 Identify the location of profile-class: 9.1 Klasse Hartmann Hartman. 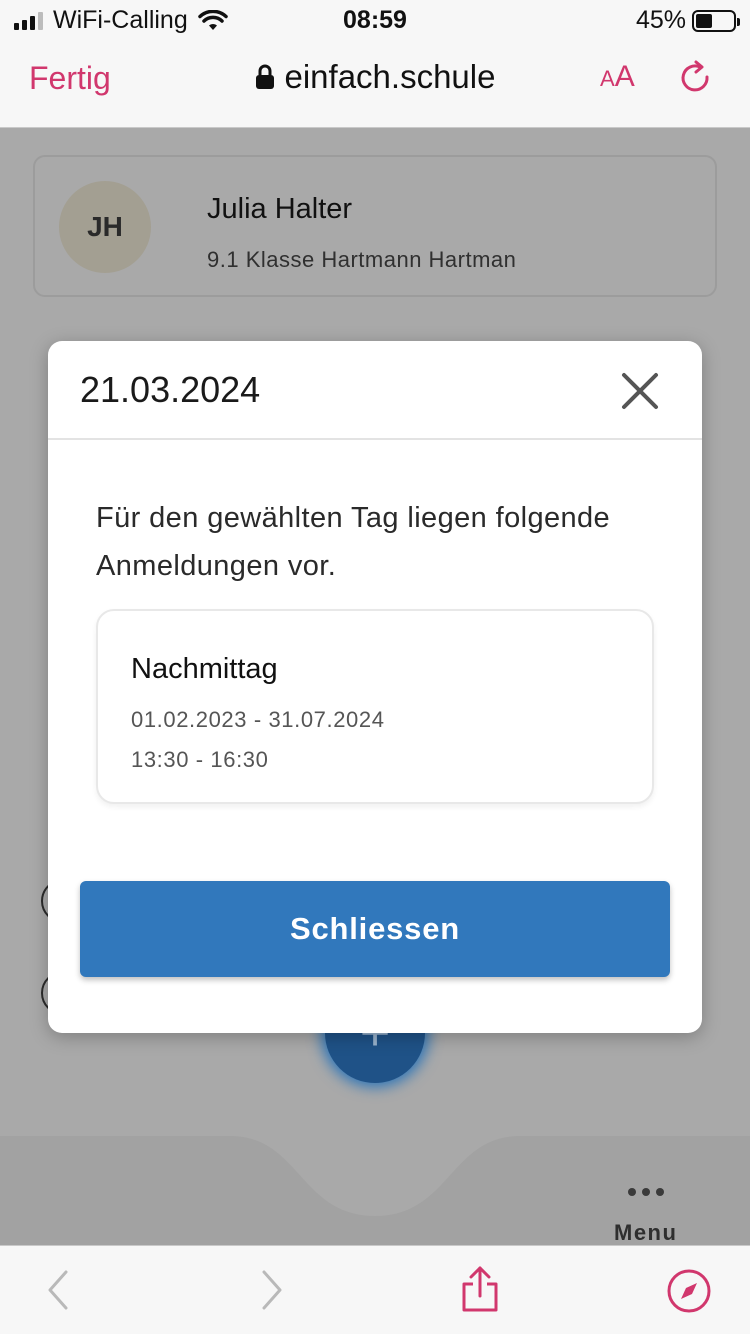
(362, 259).